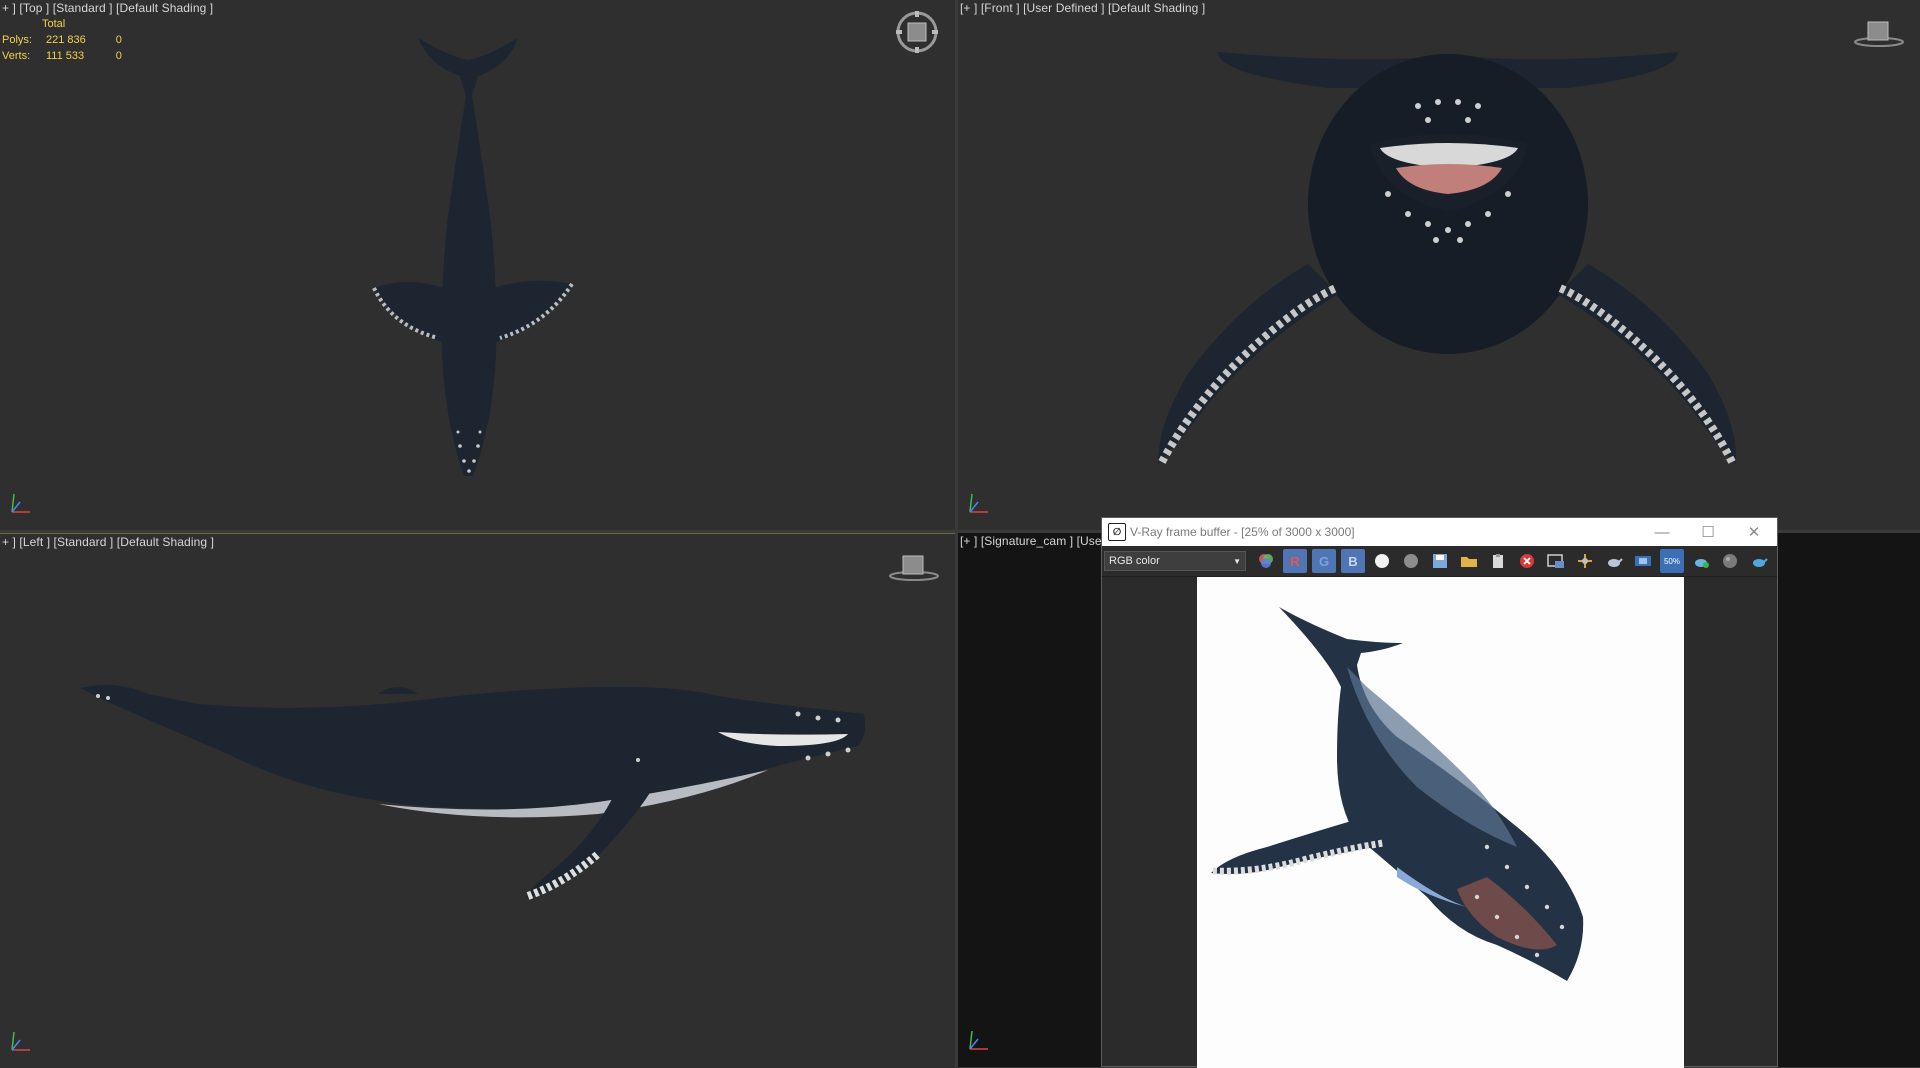  I want to click on viewport-label-camera: [+ ] [Signature_cam ] [User, so click(1033, 541).